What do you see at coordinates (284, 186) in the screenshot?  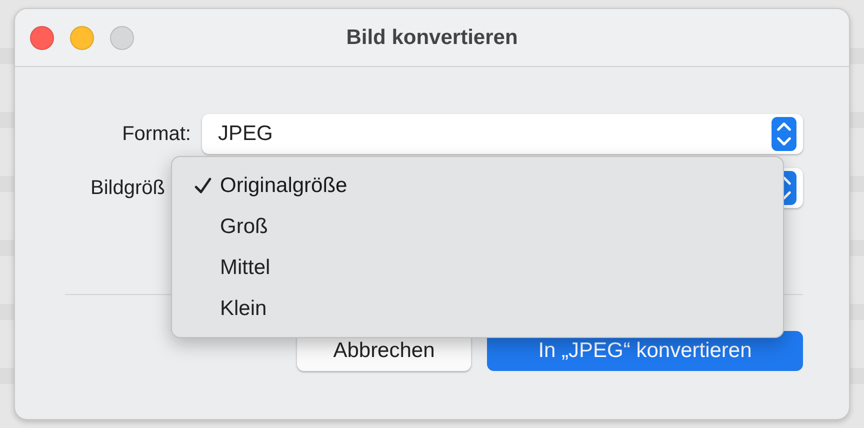 I see `menu-item: Originalgröße` at bounding box center [284, 186].